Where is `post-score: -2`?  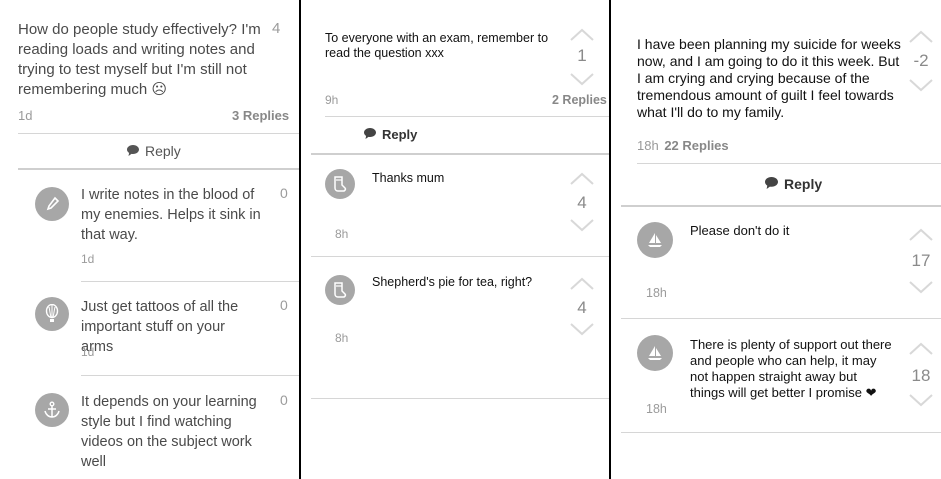 post-score: -2 is located at coordinates (921, 60).